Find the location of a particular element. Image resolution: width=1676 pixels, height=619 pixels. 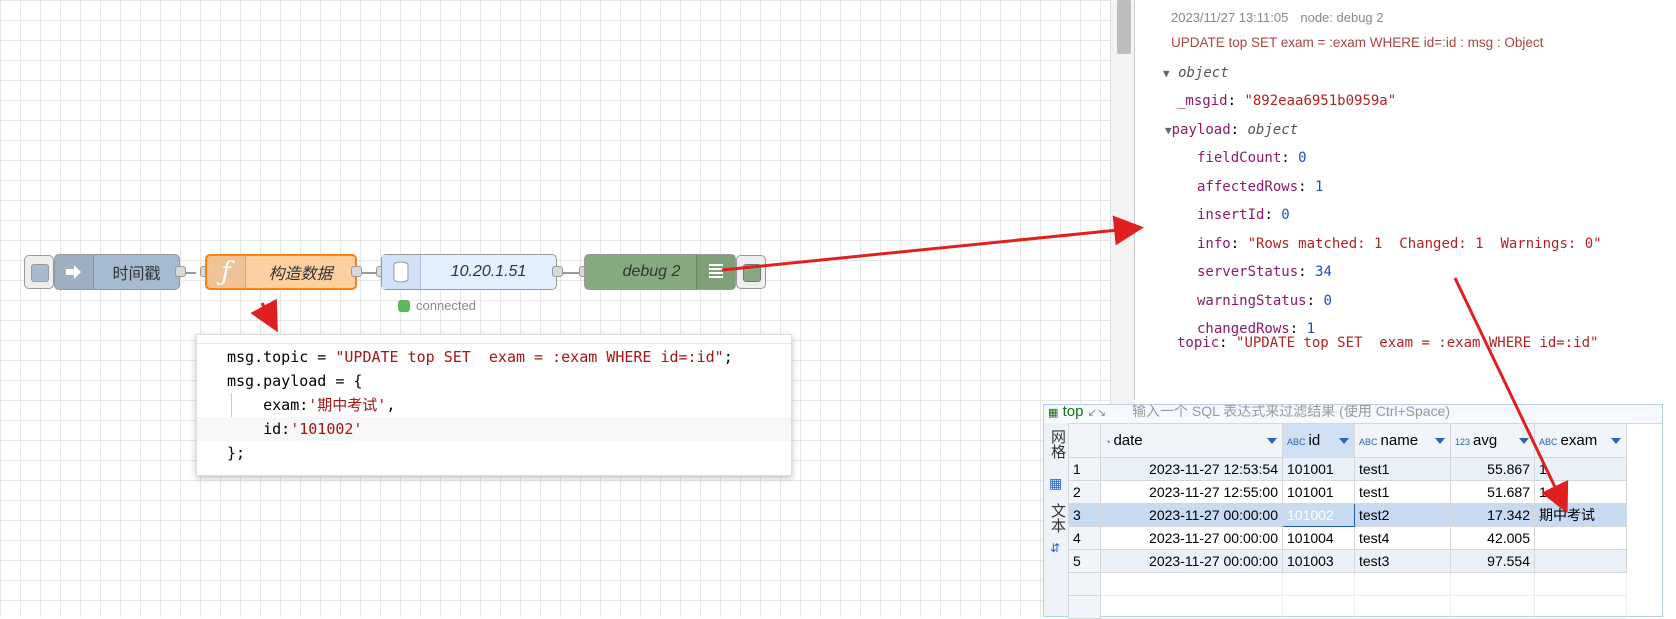

mysql-status: connected is located at coordinates (437, 305).